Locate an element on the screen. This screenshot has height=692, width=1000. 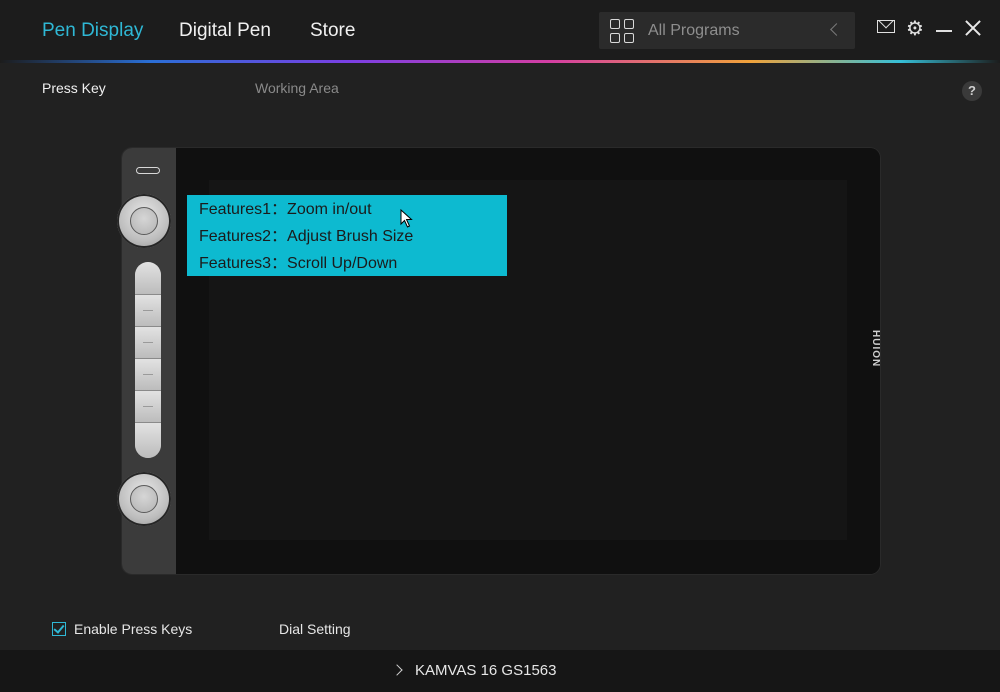
tooltip-line: Features2：Adjust Brush Size is located at coordinates (306, 236).